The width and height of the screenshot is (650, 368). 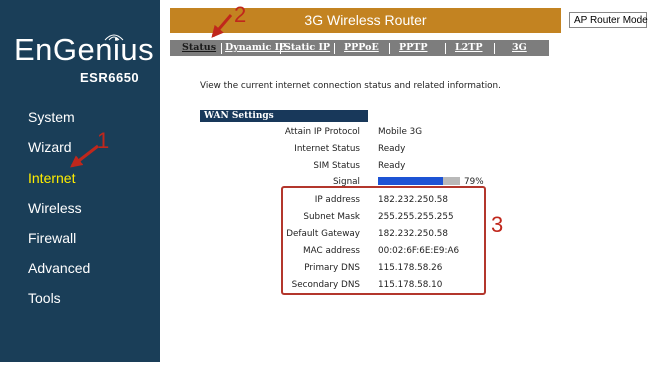 What do you see at coordinates (55, 208) in the screenshot?
I see `sidebar-item-wireless: Wireless` at bounding box center [55, 208].